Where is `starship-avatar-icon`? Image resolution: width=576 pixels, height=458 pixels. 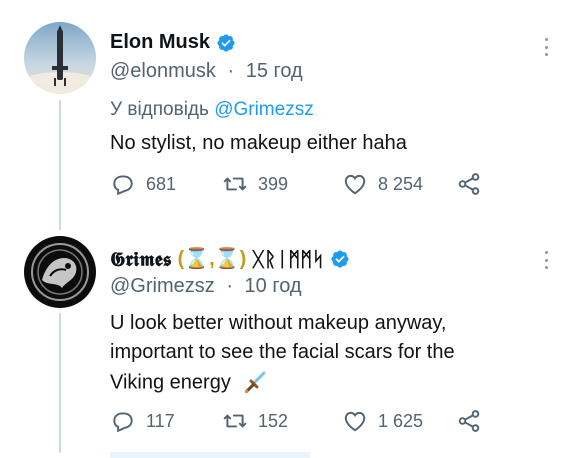 starship-avatar-icon is located at coordinates (60, 58).